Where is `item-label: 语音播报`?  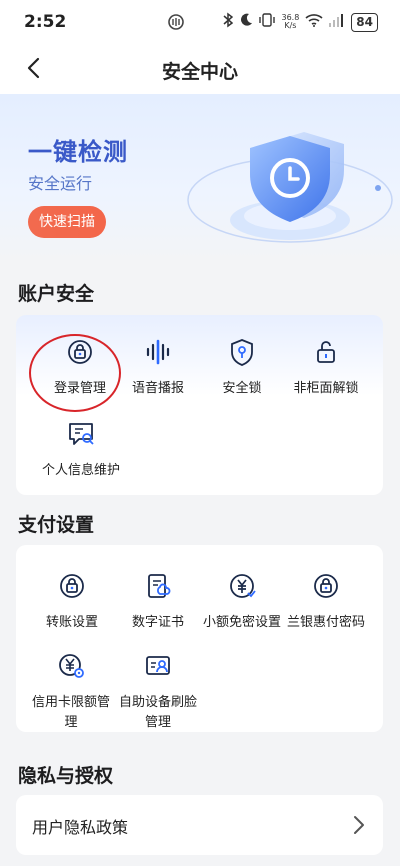 item-label: 语音播报 is located at coordinates (157, 388).